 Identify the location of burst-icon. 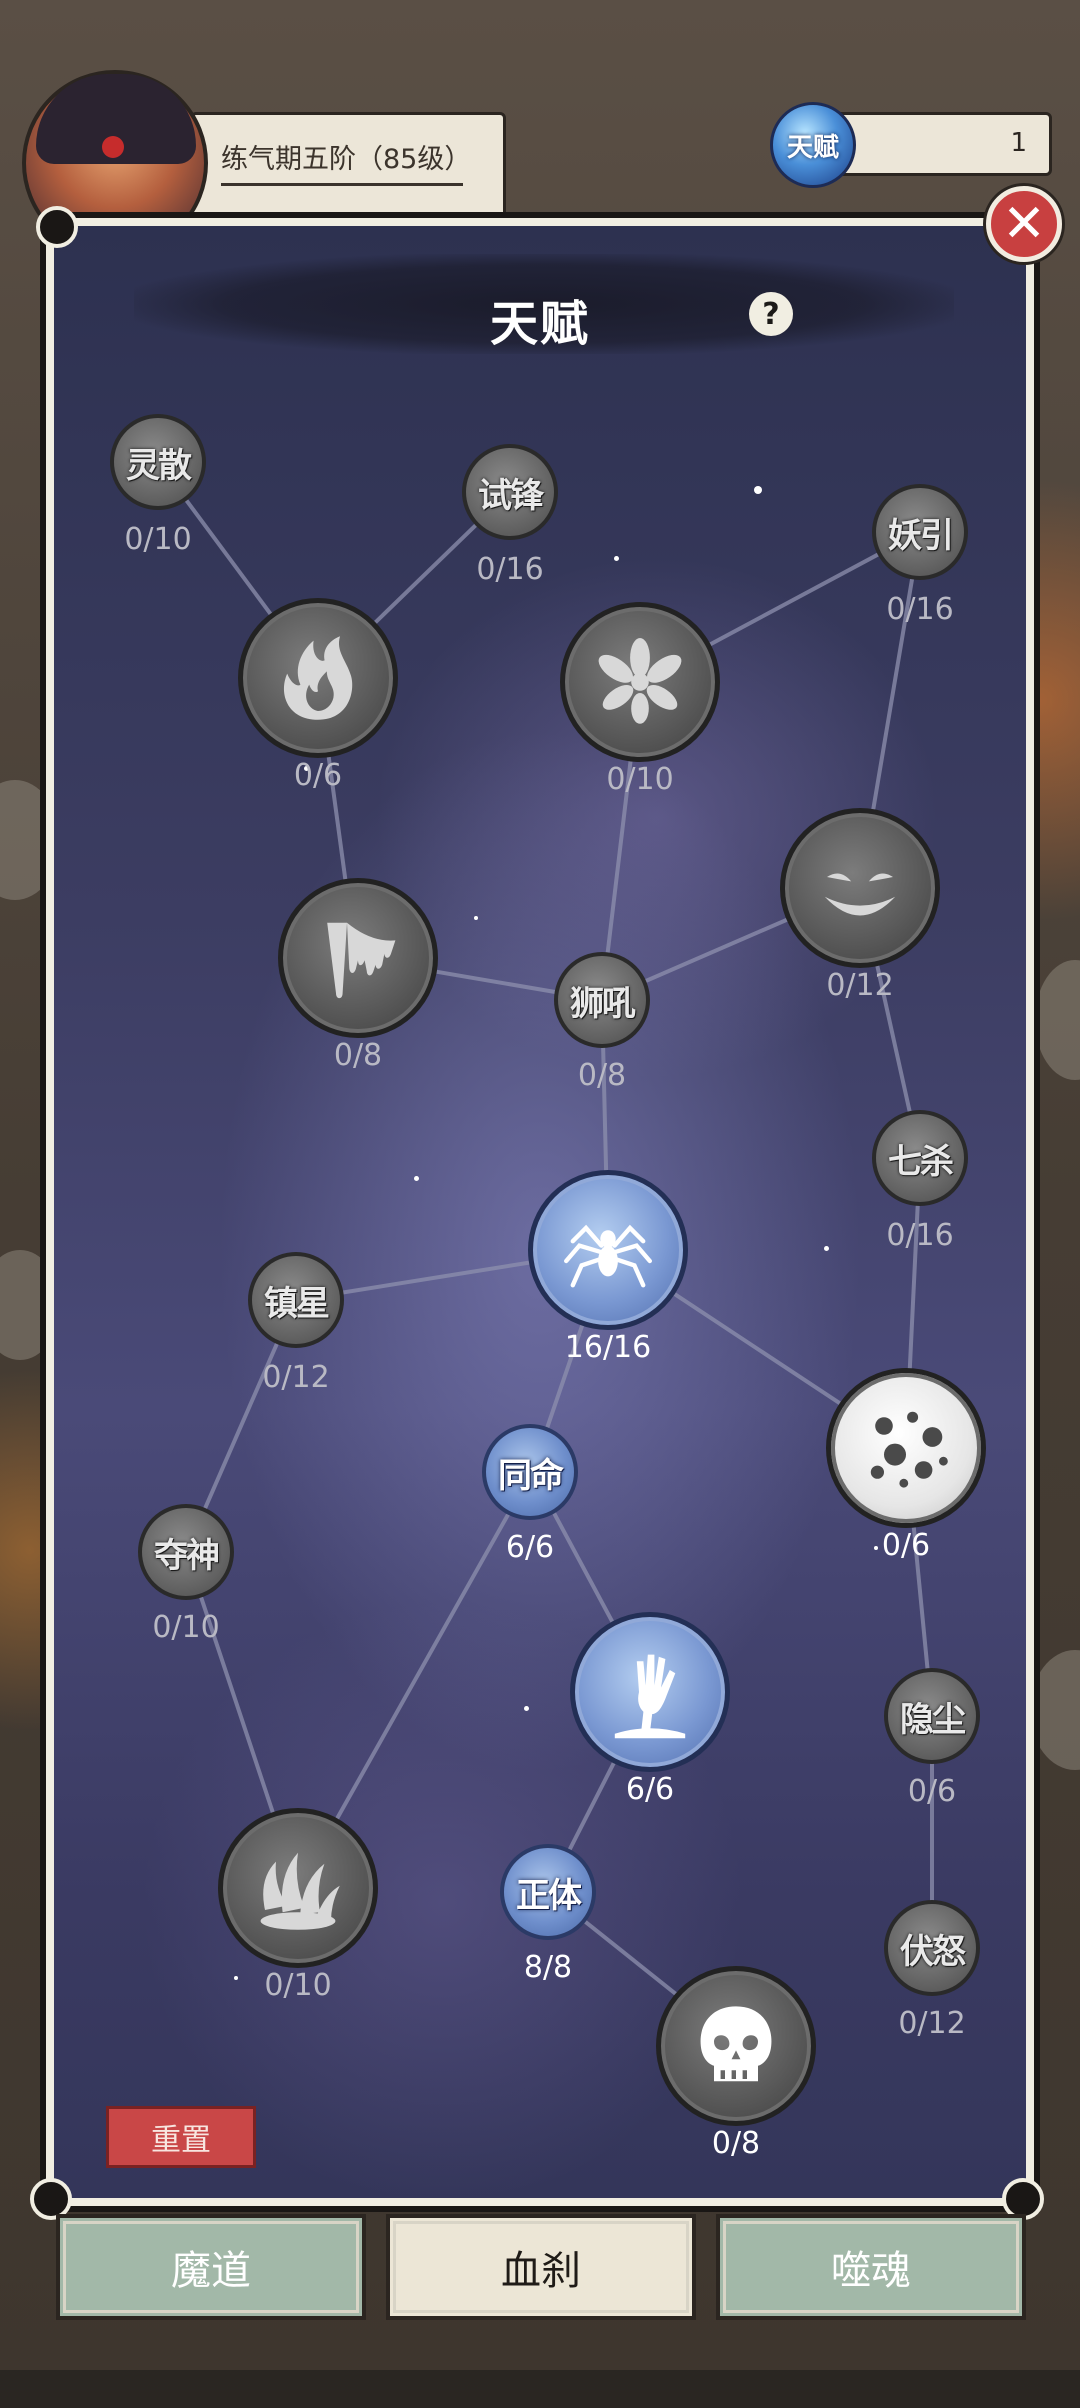
(640, 681).